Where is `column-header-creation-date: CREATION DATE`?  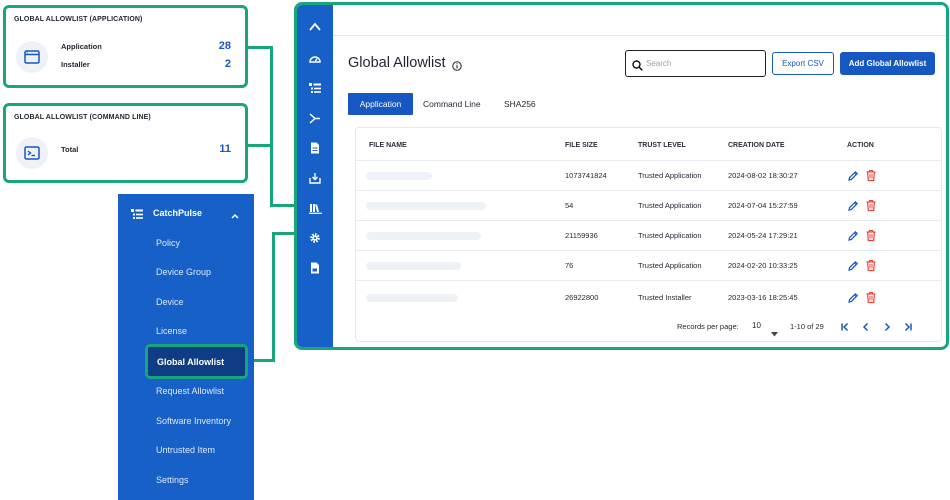 column-header-creation-date: CREATION DATE is located at coordinates (756, 145).